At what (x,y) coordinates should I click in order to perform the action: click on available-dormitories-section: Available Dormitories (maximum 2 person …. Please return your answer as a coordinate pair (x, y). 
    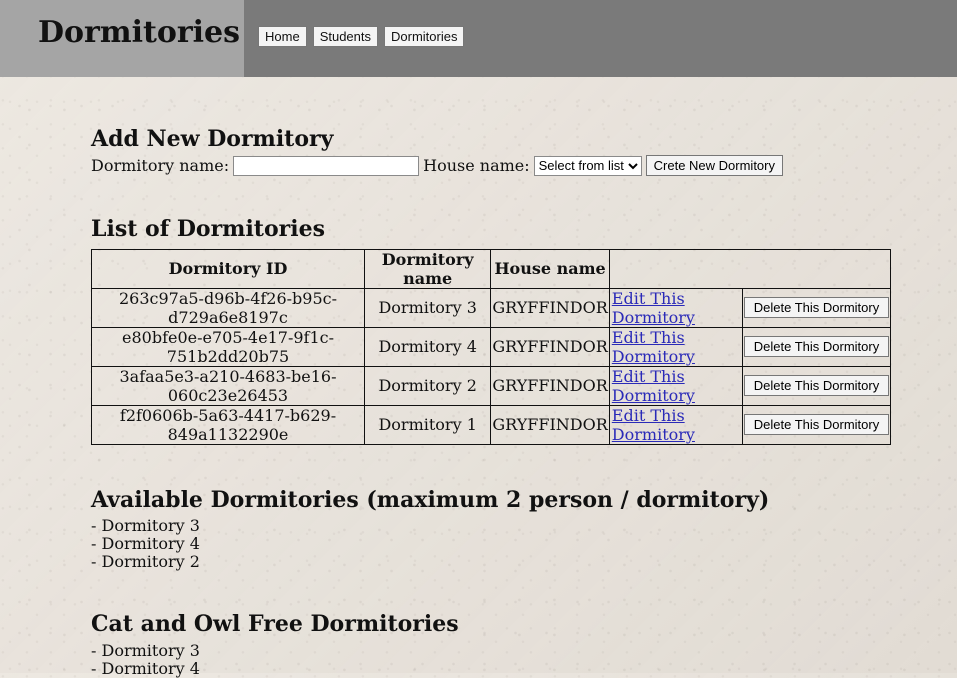
    Looking at the image, I should click on (491, 529).